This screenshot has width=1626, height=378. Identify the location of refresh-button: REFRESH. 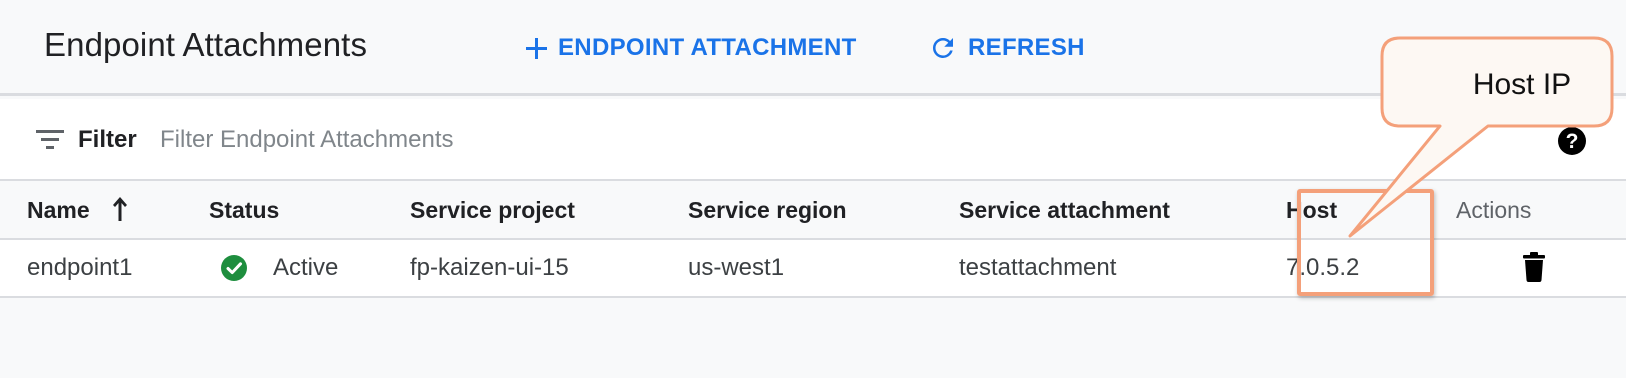
(1006, 48).